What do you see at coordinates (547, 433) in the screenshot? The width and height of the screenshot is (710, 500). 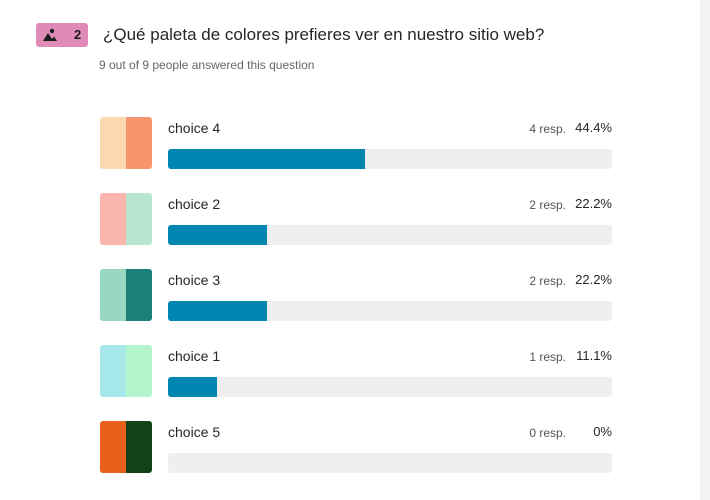 I see `response-count: 0 resp.` at bounding box center [547, 433].